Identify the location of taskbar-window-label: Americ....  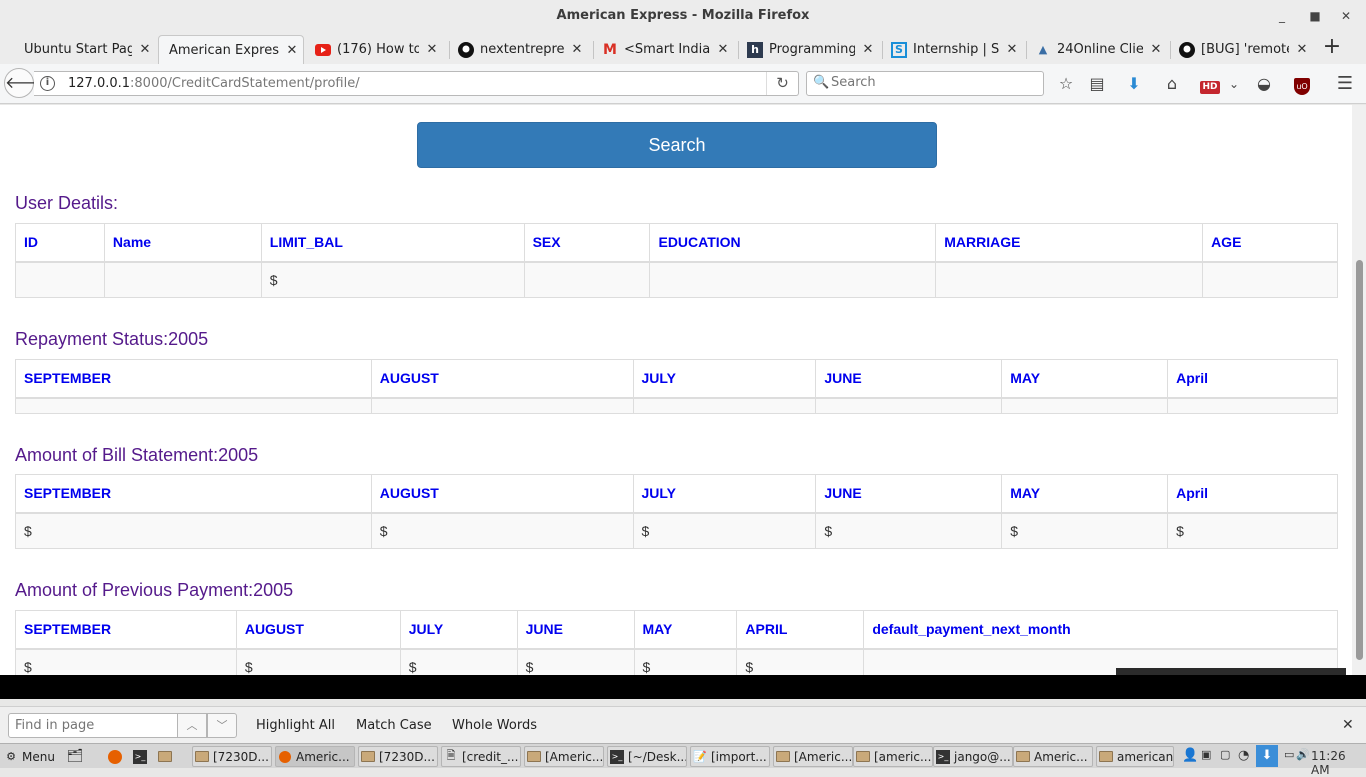
(323, 756).